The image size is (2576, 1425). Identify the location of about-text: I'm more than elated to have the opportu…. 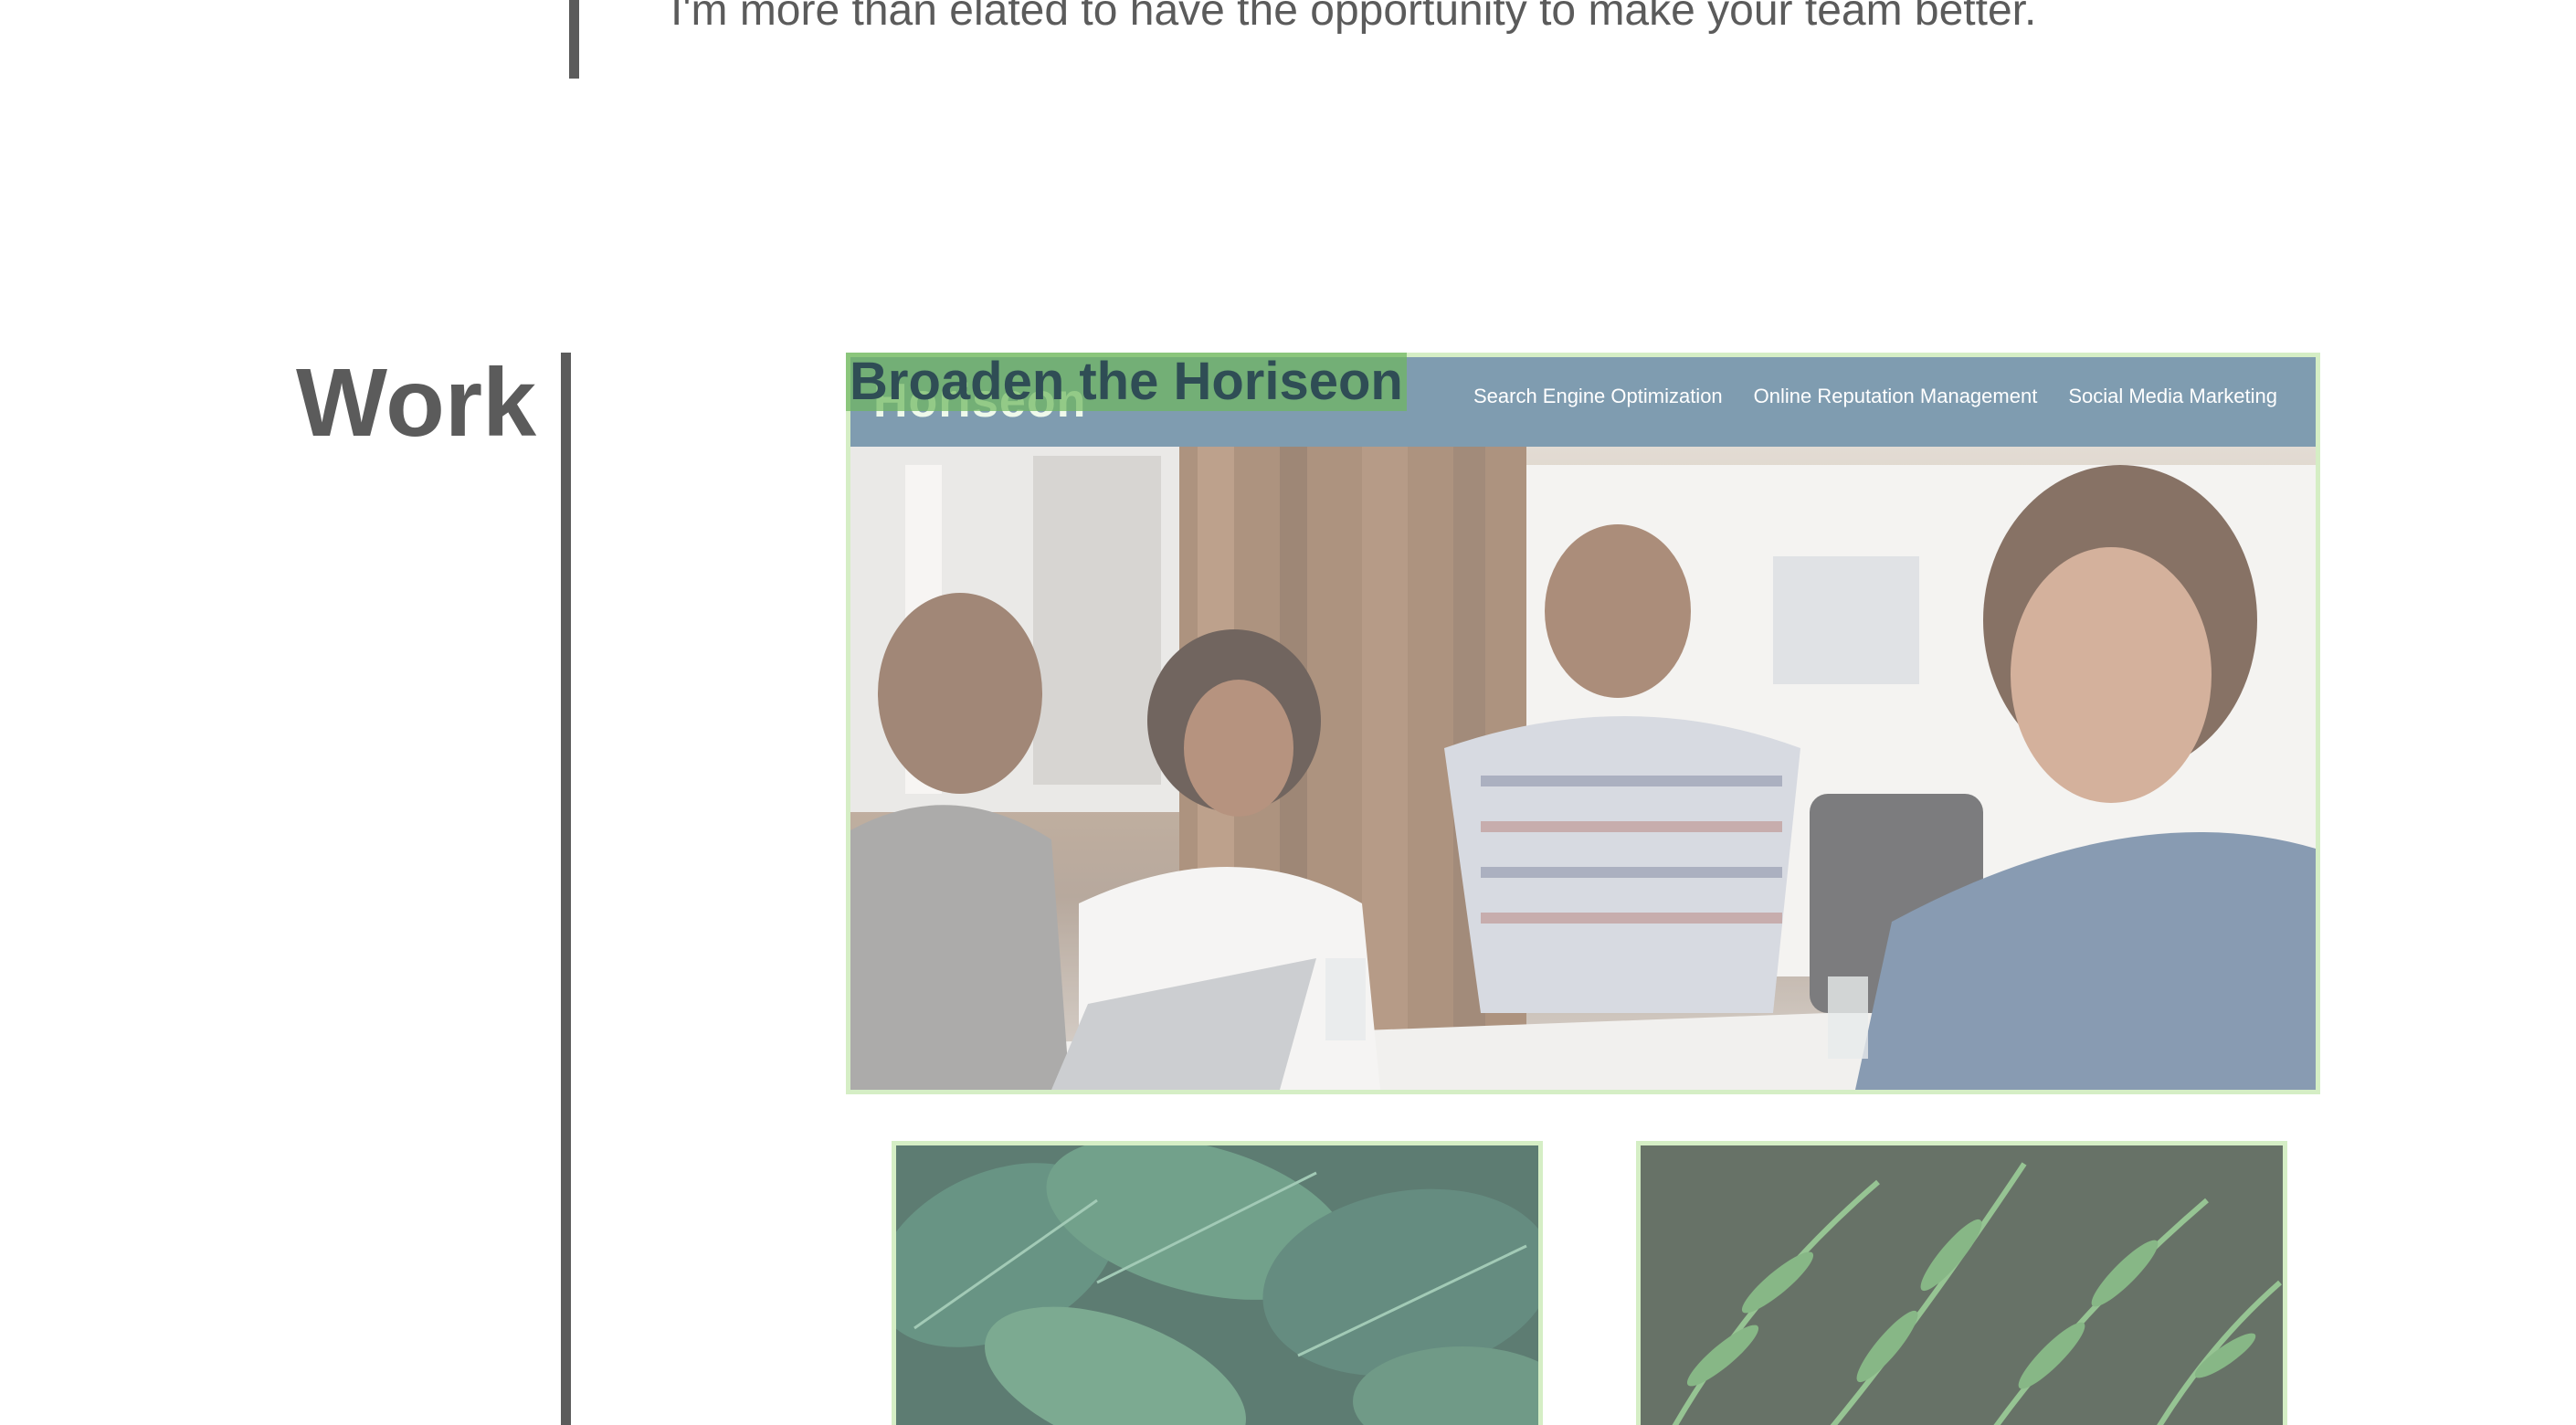
(1353, 17).